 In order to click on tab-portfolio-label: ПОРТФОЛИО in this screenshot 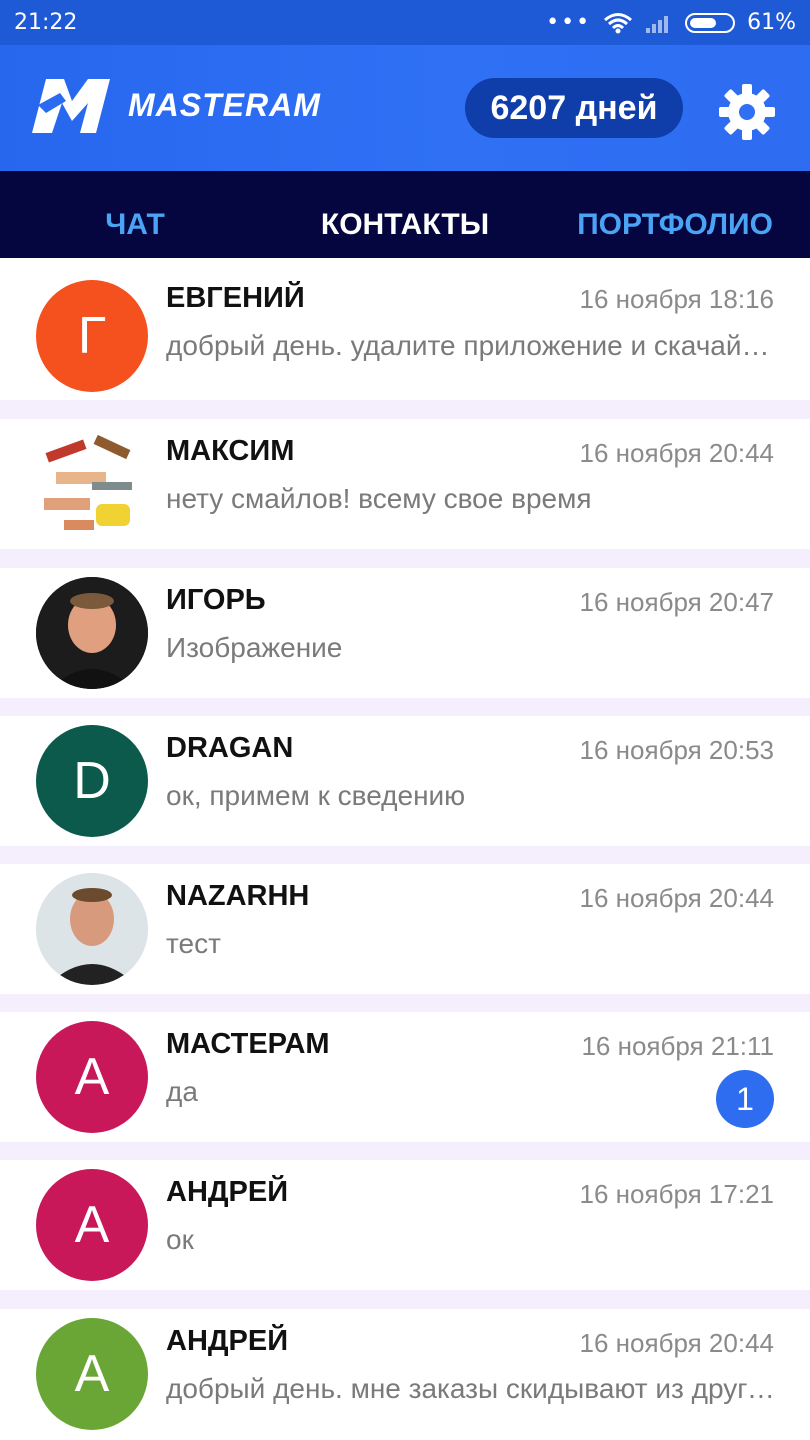, I will do `click(675, 224)`.